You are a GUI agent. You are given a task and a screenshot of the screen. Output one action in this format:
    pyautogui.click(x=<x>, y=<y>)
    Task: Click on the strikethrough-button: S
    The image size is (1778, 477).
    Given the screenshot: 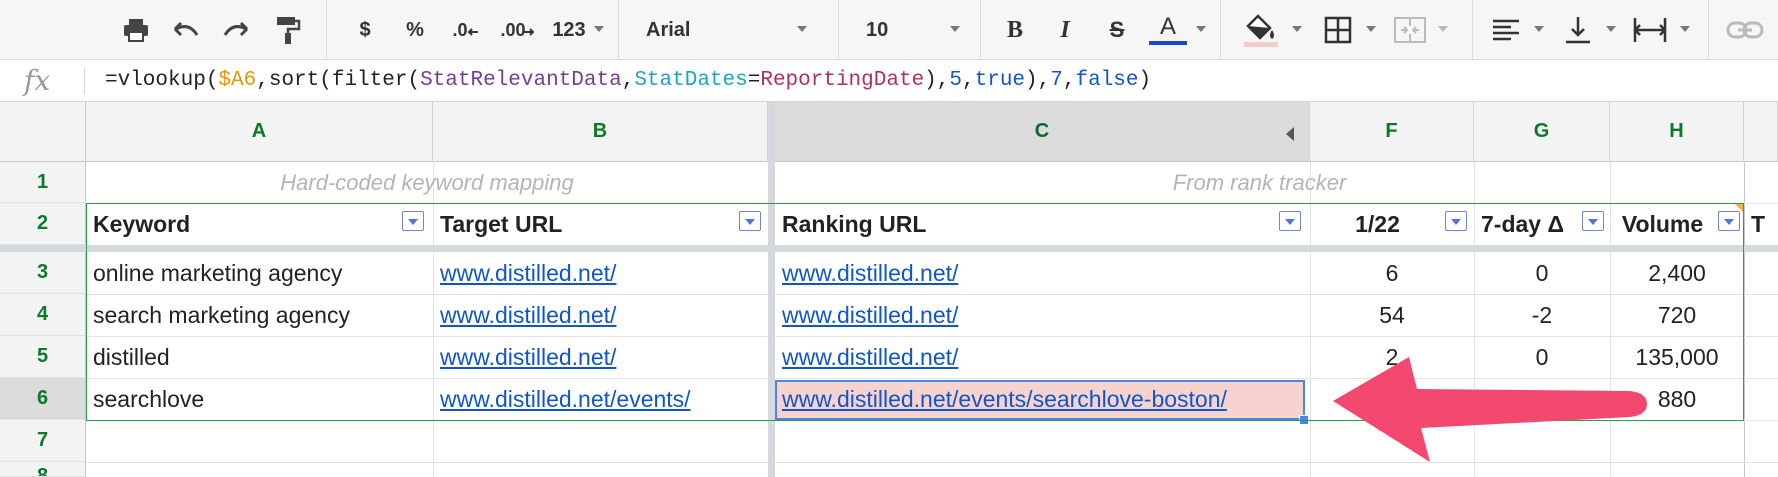 What is the action you would take?
    pyautogui.click(x=1117, y=30)
    